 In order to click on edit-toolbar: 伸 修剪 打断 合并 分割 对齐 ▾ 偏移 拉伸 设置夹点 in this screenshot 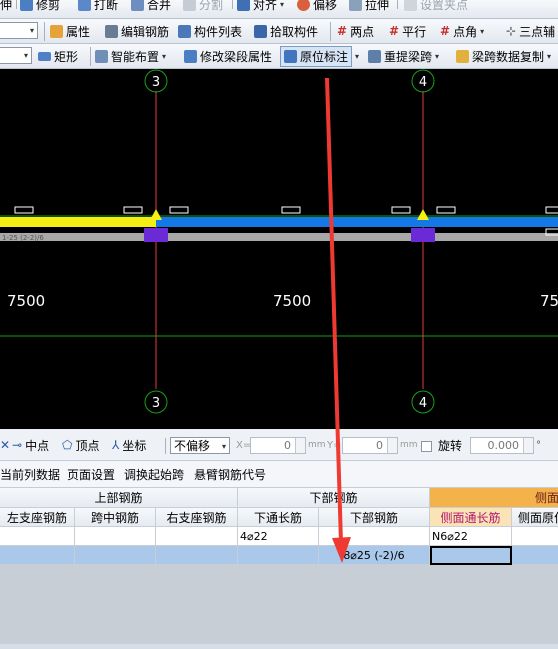, I will do `click(279, 9)`.